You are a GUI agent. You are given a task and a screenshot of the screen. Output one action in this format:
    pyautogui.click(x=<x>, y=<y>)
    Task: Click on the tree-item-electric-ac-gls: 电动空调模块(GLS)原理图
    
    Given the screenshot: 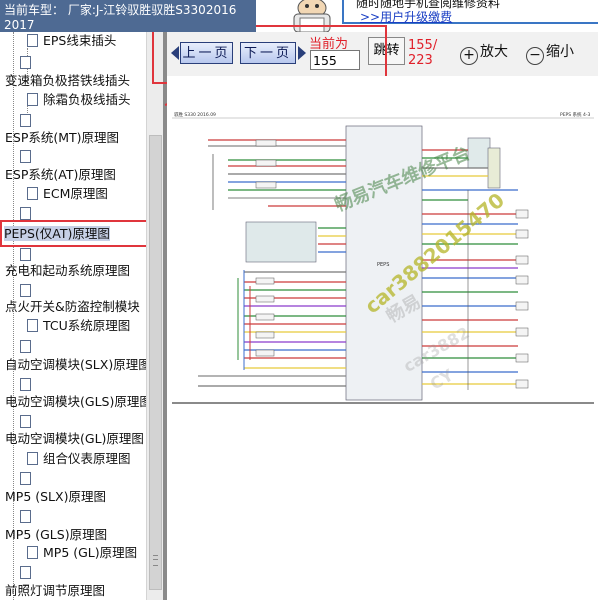 What is the action you would take?
    pyautogui.click(x=78, y=402)
    